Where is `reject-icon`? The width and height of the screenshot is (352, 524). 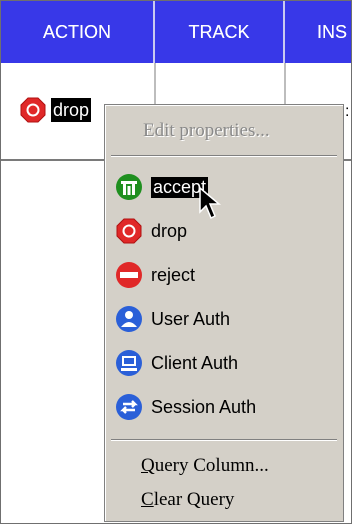
reject-icon is located at coordinates (129, 275).